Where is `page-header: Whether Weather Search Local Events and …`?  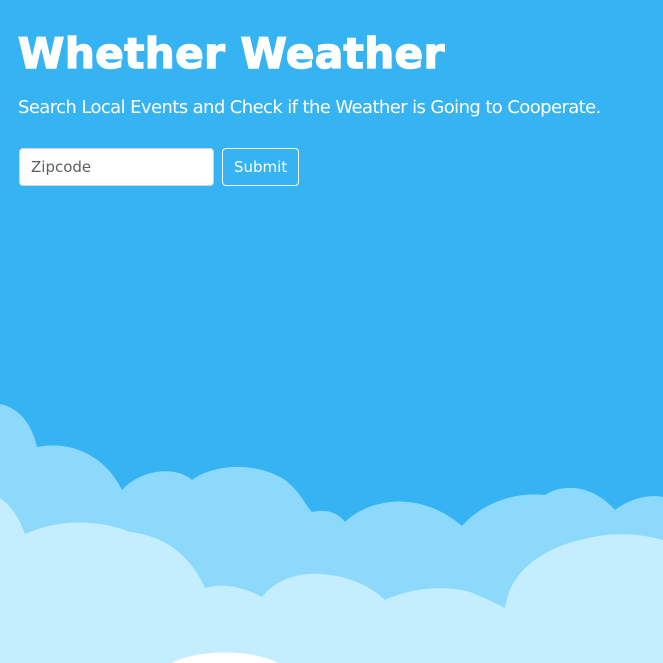 page-header: Whether Weather Search Local Events and … is located at coordinates (309, 72).